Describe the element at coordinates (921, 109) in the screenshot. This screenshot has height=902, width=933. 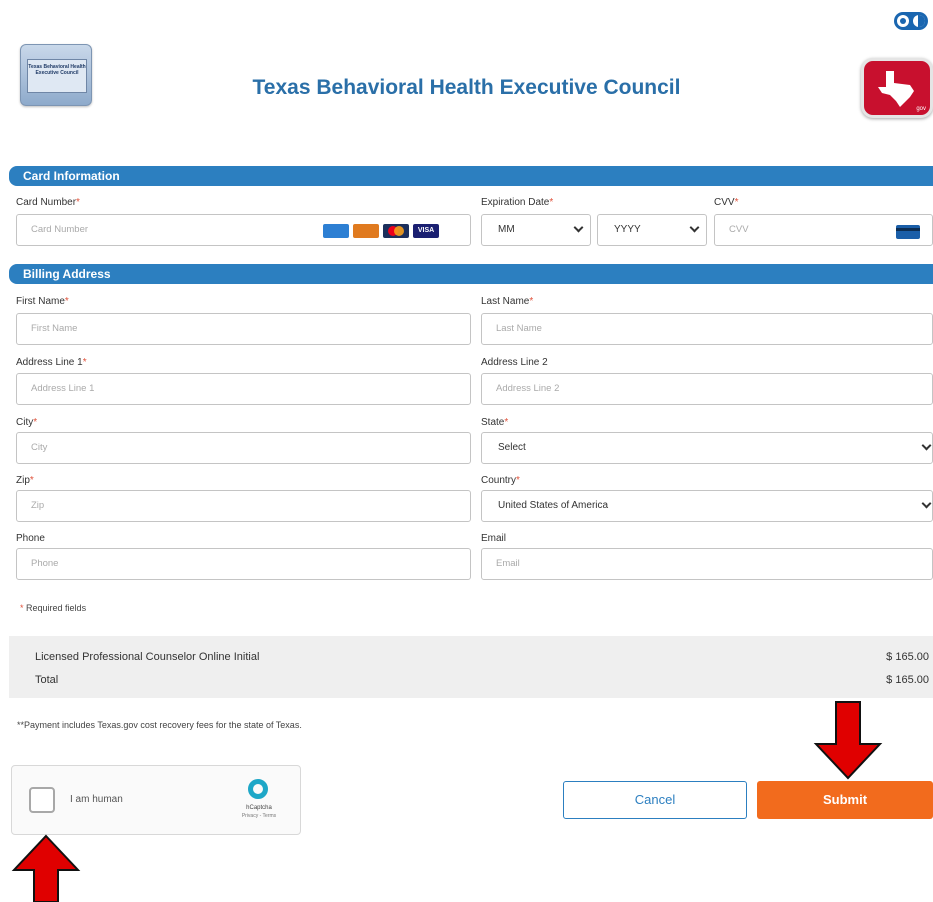
I see `texas-gov-logo-text: gov` at that location.